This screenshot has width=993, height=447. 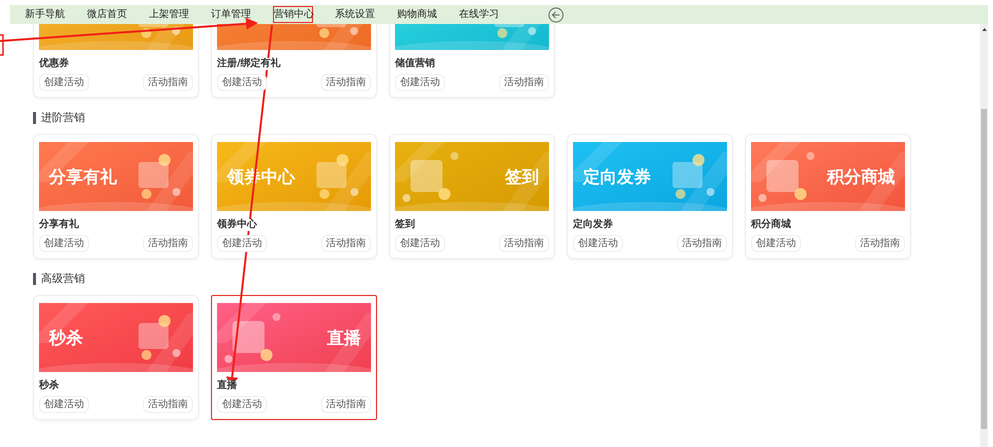 I want to click on banner-text: 定向发券, so click(x=617, y=177).